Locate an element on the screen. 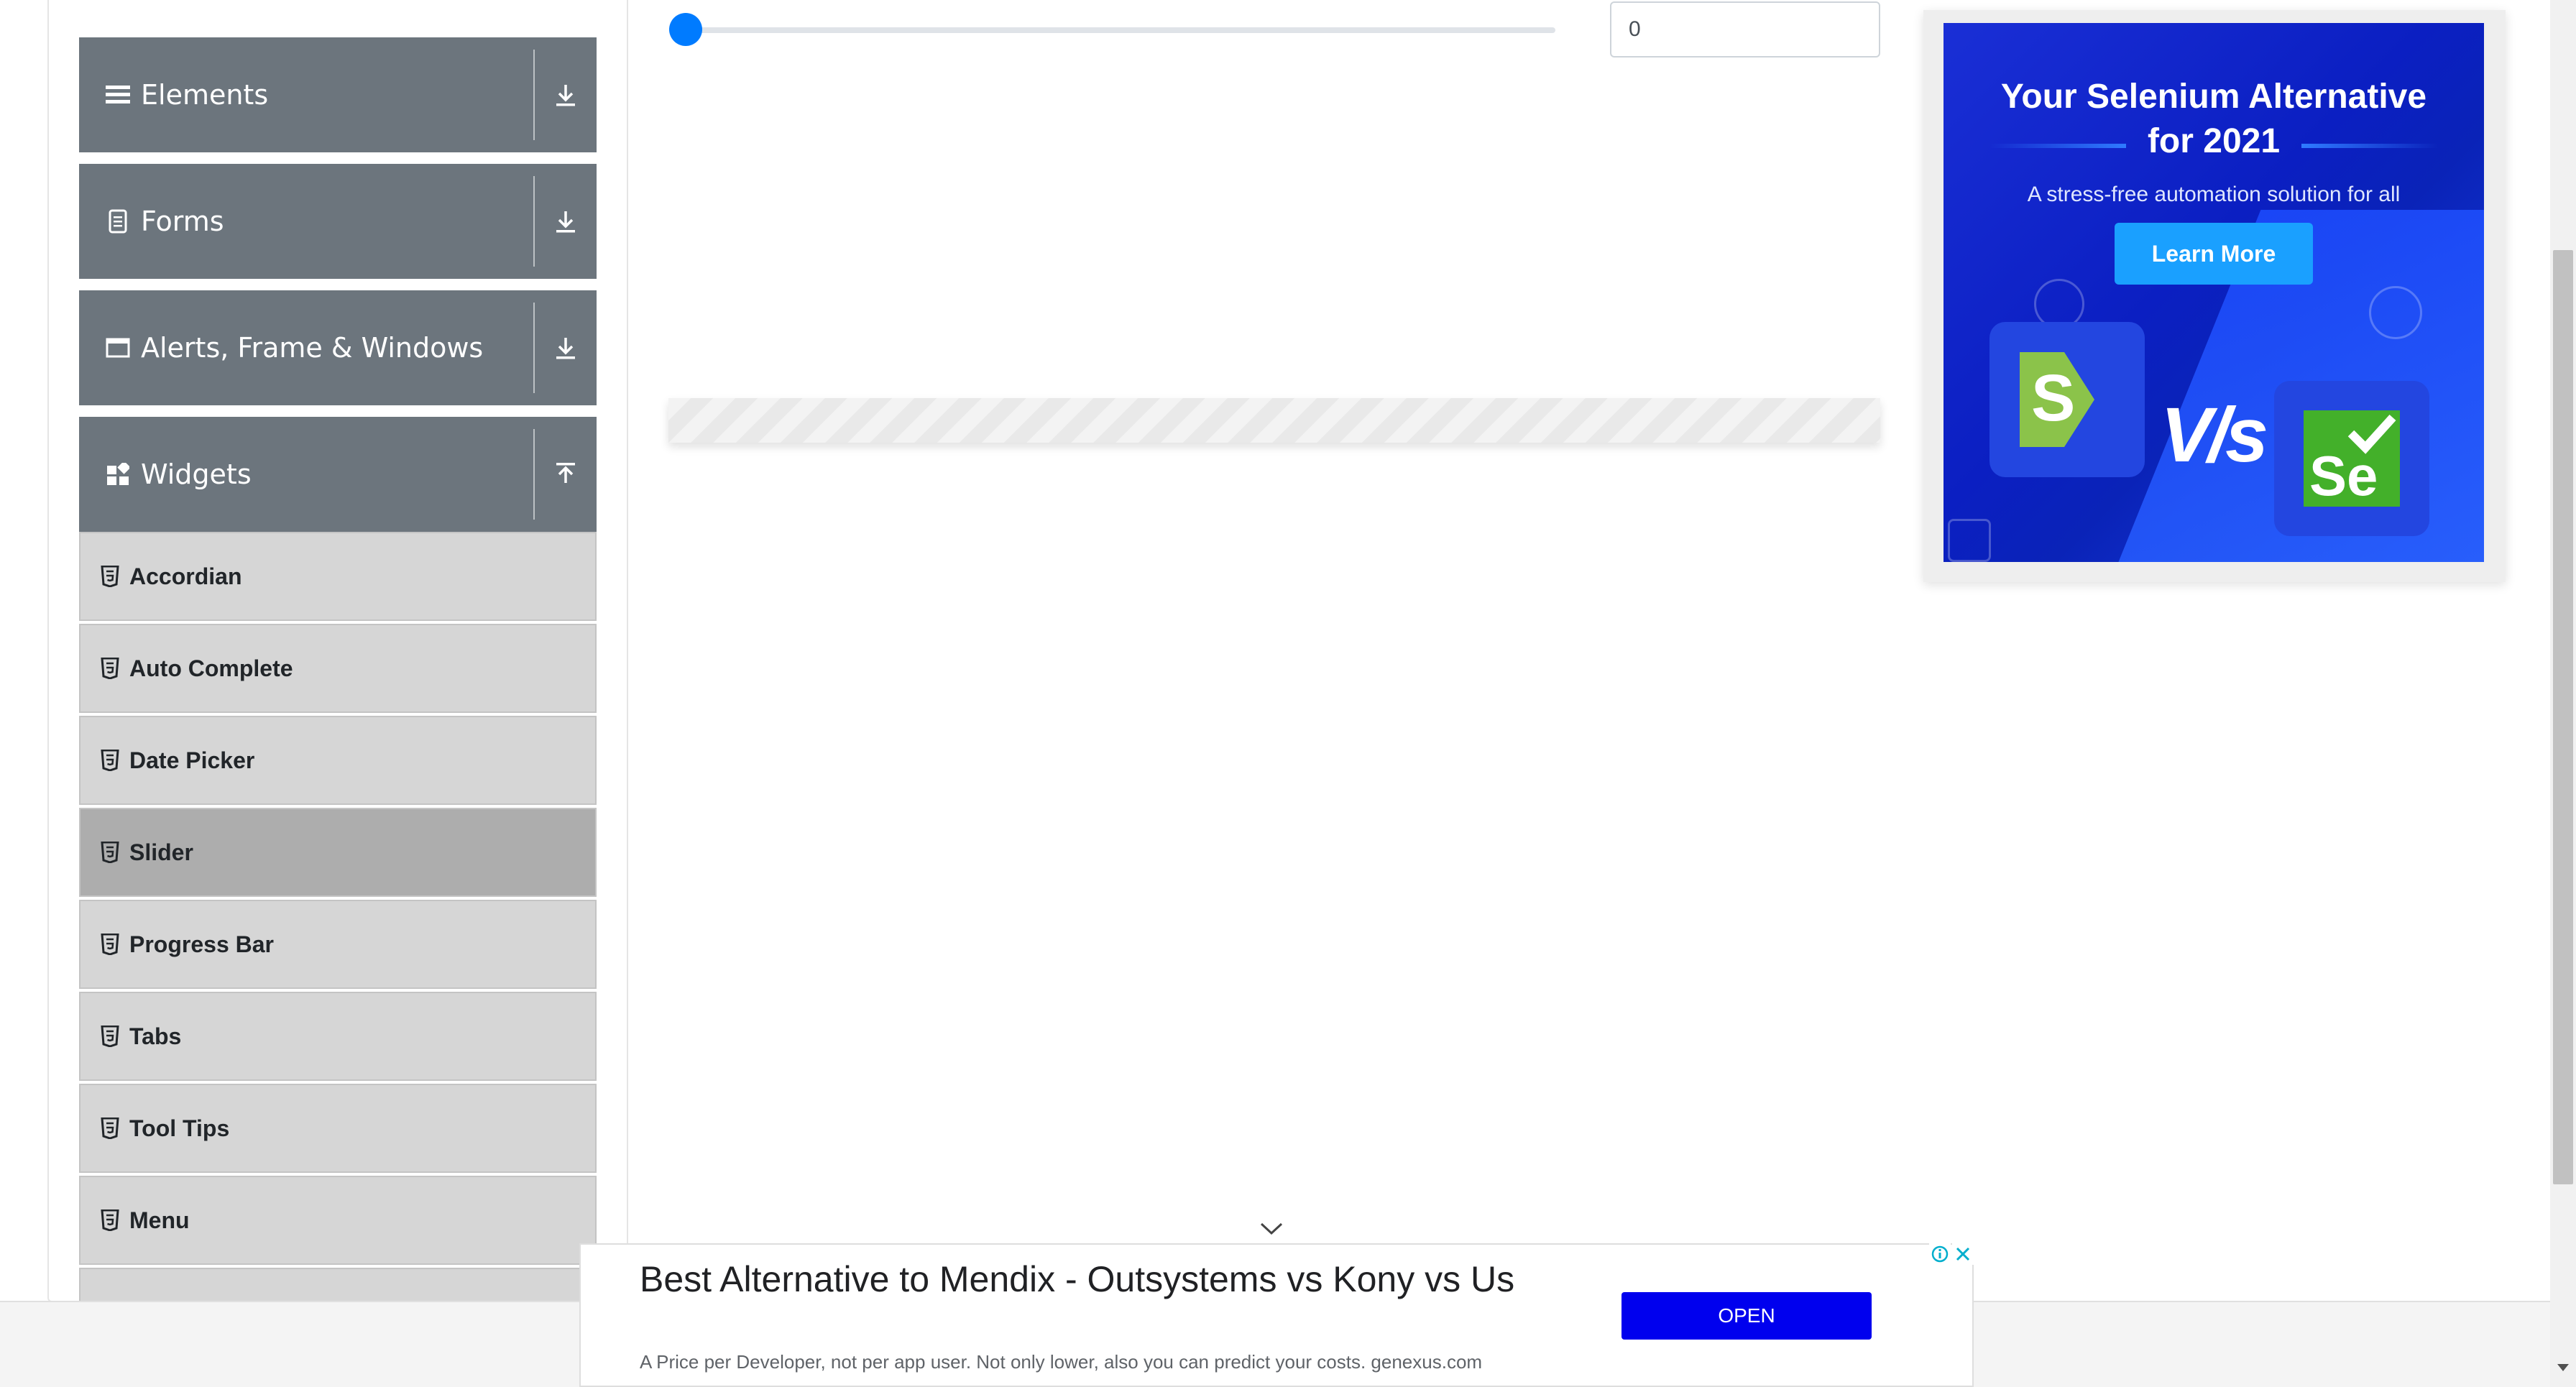 This screenshot has height=1387, width=2576. vs-text: V/s is located at coordinates (2214, 434).